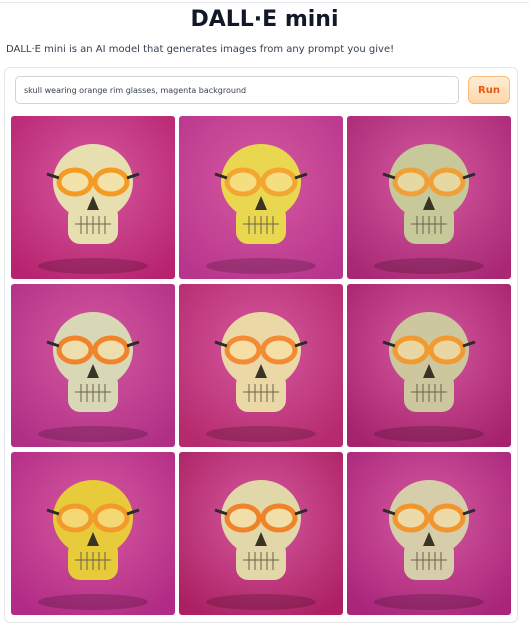 Image resolution: width=529 pixels, height=628 pixels. I want to click on prompt-input, so click(237, 90).